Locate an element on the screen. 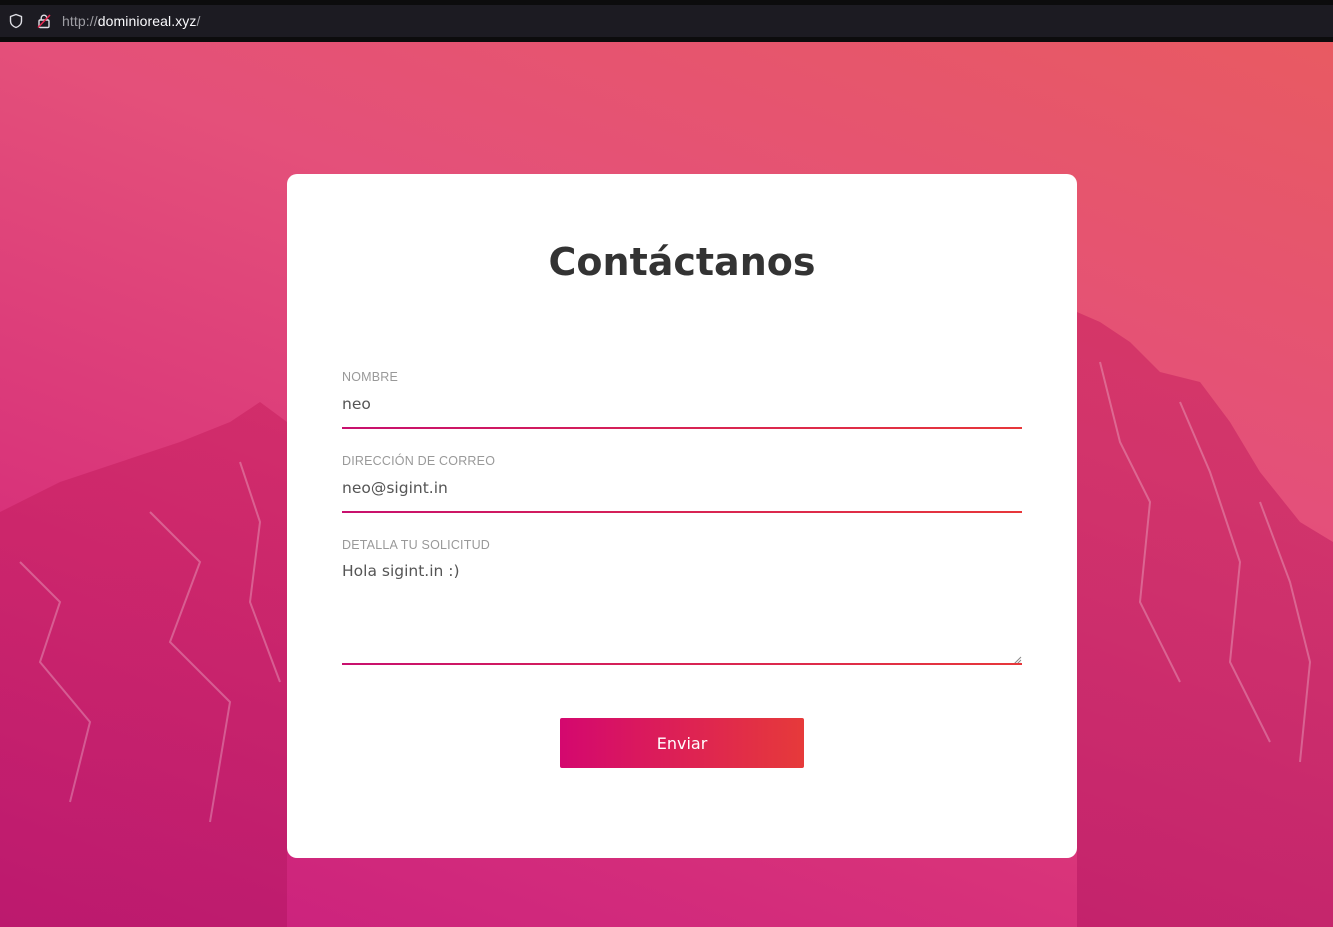 This screenshot has width=1333, height=927. browser-toolbar: http://dominioreal.xyz/ is located at coordinates (666, 21).